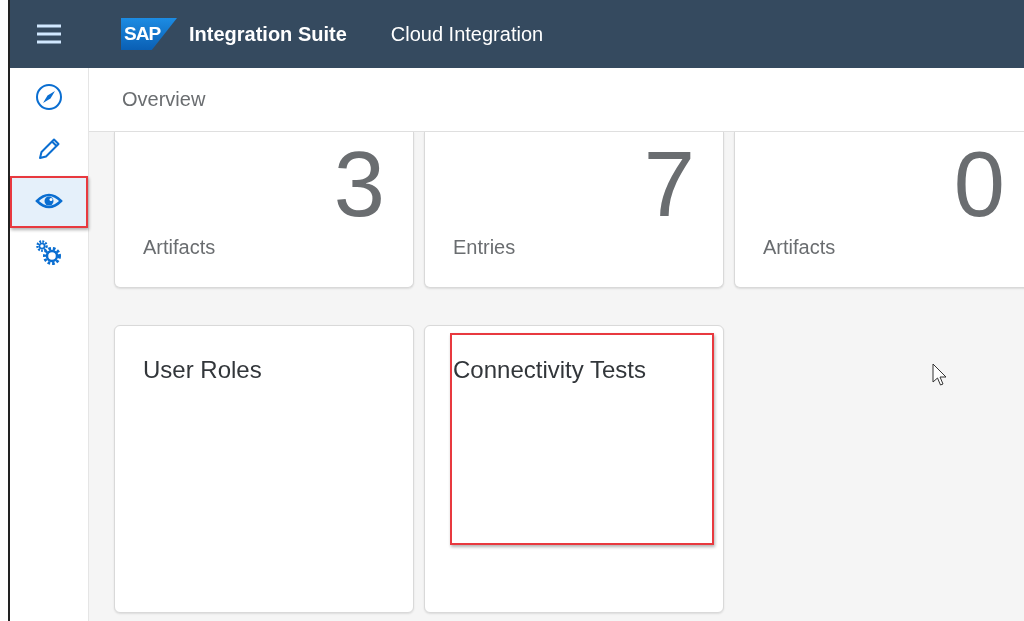  Describe the element at coordinates (264, 469) in the screenshot. I see `tile: User Roles` at that location.